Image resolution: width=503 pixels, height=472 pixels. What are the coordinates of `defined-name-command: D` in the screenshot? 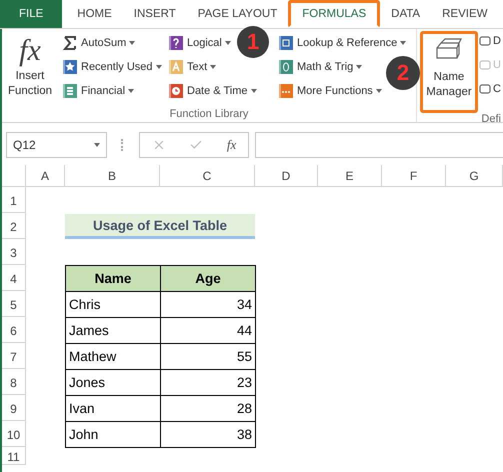 It's located at (490, 41).